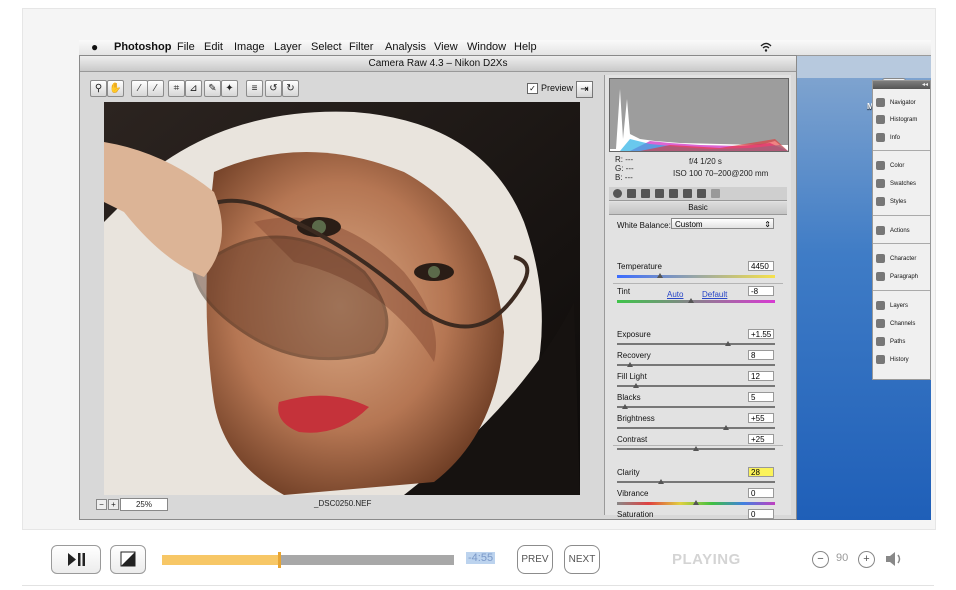  What do you see at coordinates (361, 47) in the screenshot?
I see `menu-filter: Filter` at bounding box center [361, 47].